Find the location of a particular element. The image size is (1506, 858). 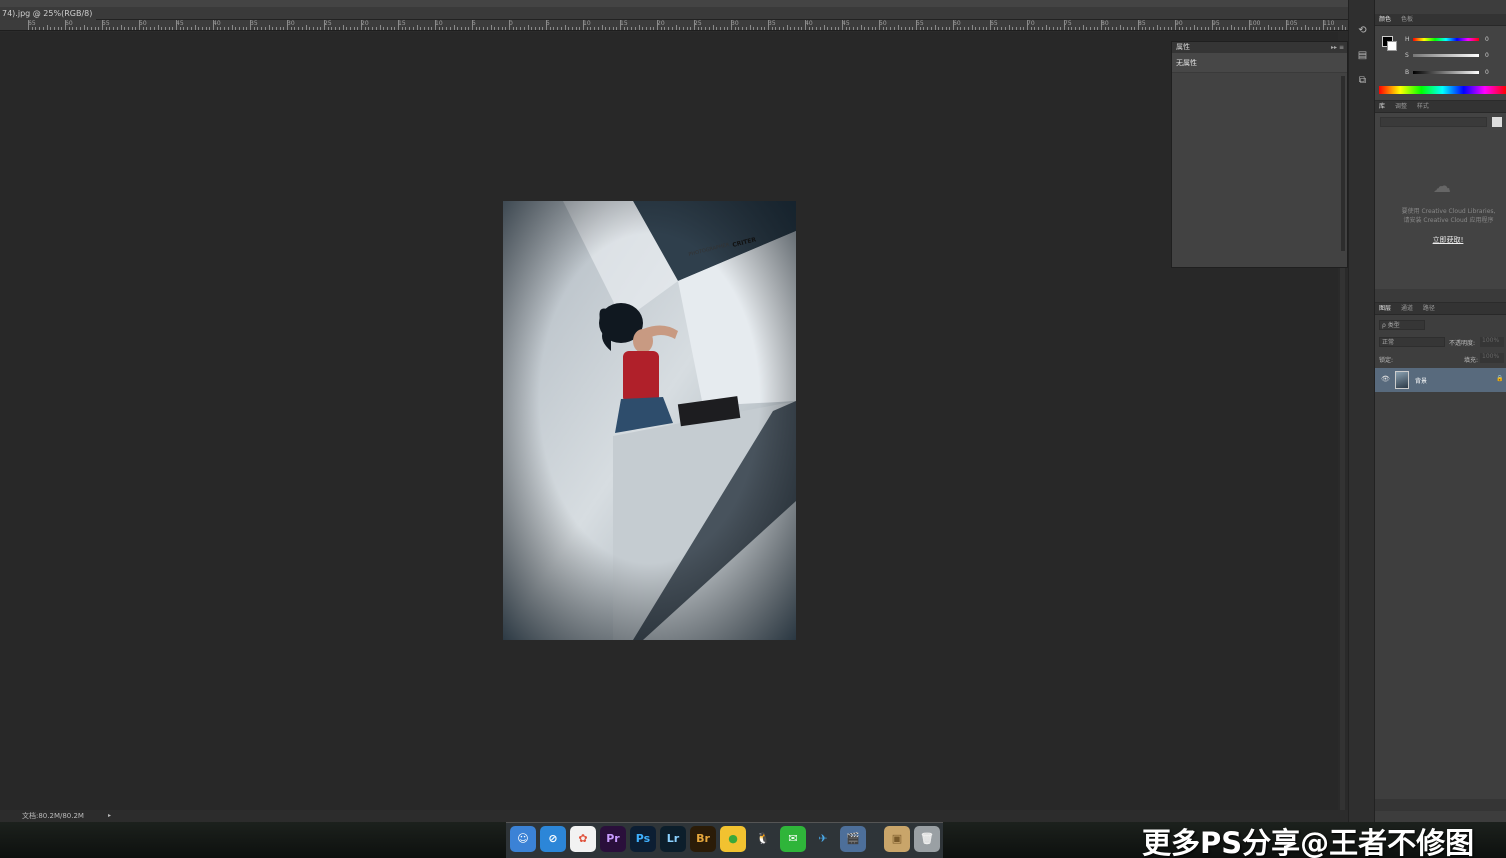

blend-mode-select: 正常 is located at coordinates (1412, 342).